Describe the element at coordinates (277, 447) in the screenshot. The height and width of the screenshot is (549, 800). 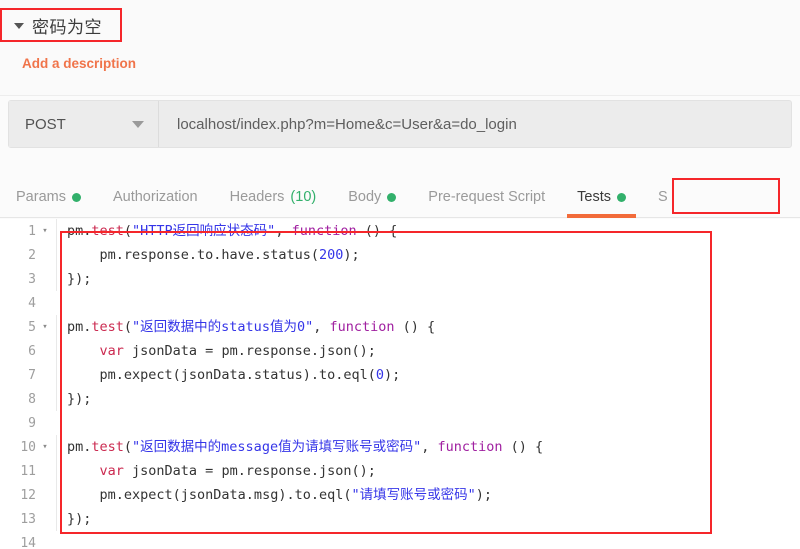
I see `code-token: "返回数据中的message值为请填写账号或密码"` at that location.